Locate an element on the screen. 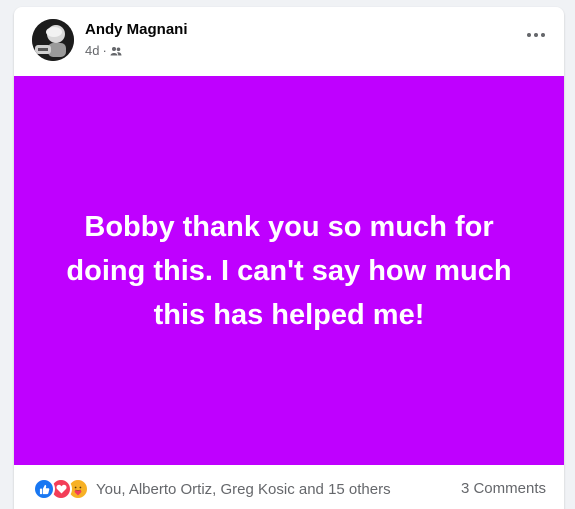 This screenshot has height=509, width=575. post-time: 4d is located at coordinates (92, 50).